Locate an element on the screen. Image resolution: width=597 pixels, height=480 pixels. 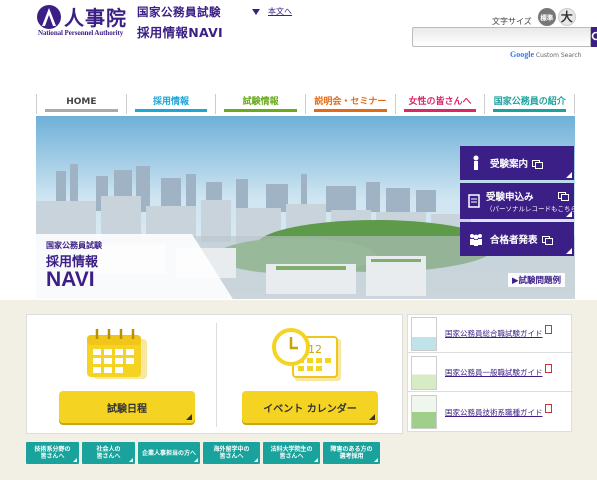
person-icon is located at coordinates (476, 163).